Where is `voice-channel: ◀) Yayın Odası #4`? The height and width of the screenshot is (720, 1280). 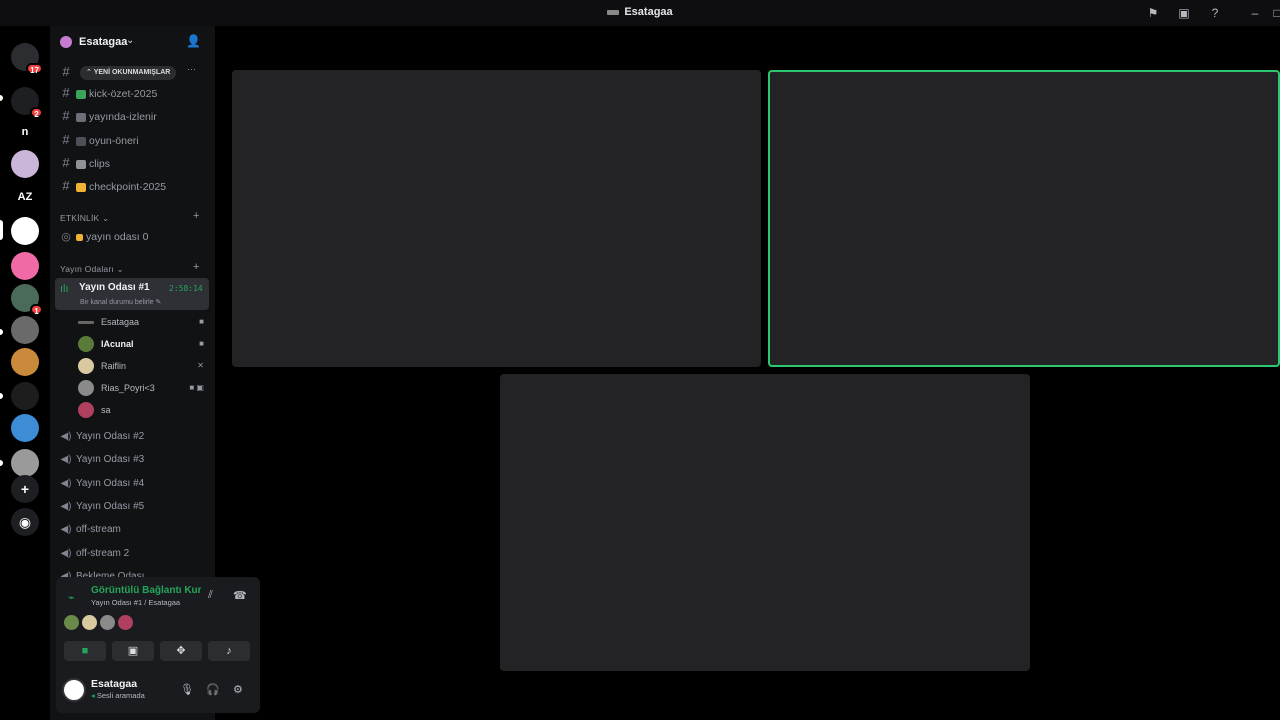
voice-channel: ◀) Yayın Odası #4 is located at coordinates (131, 484).